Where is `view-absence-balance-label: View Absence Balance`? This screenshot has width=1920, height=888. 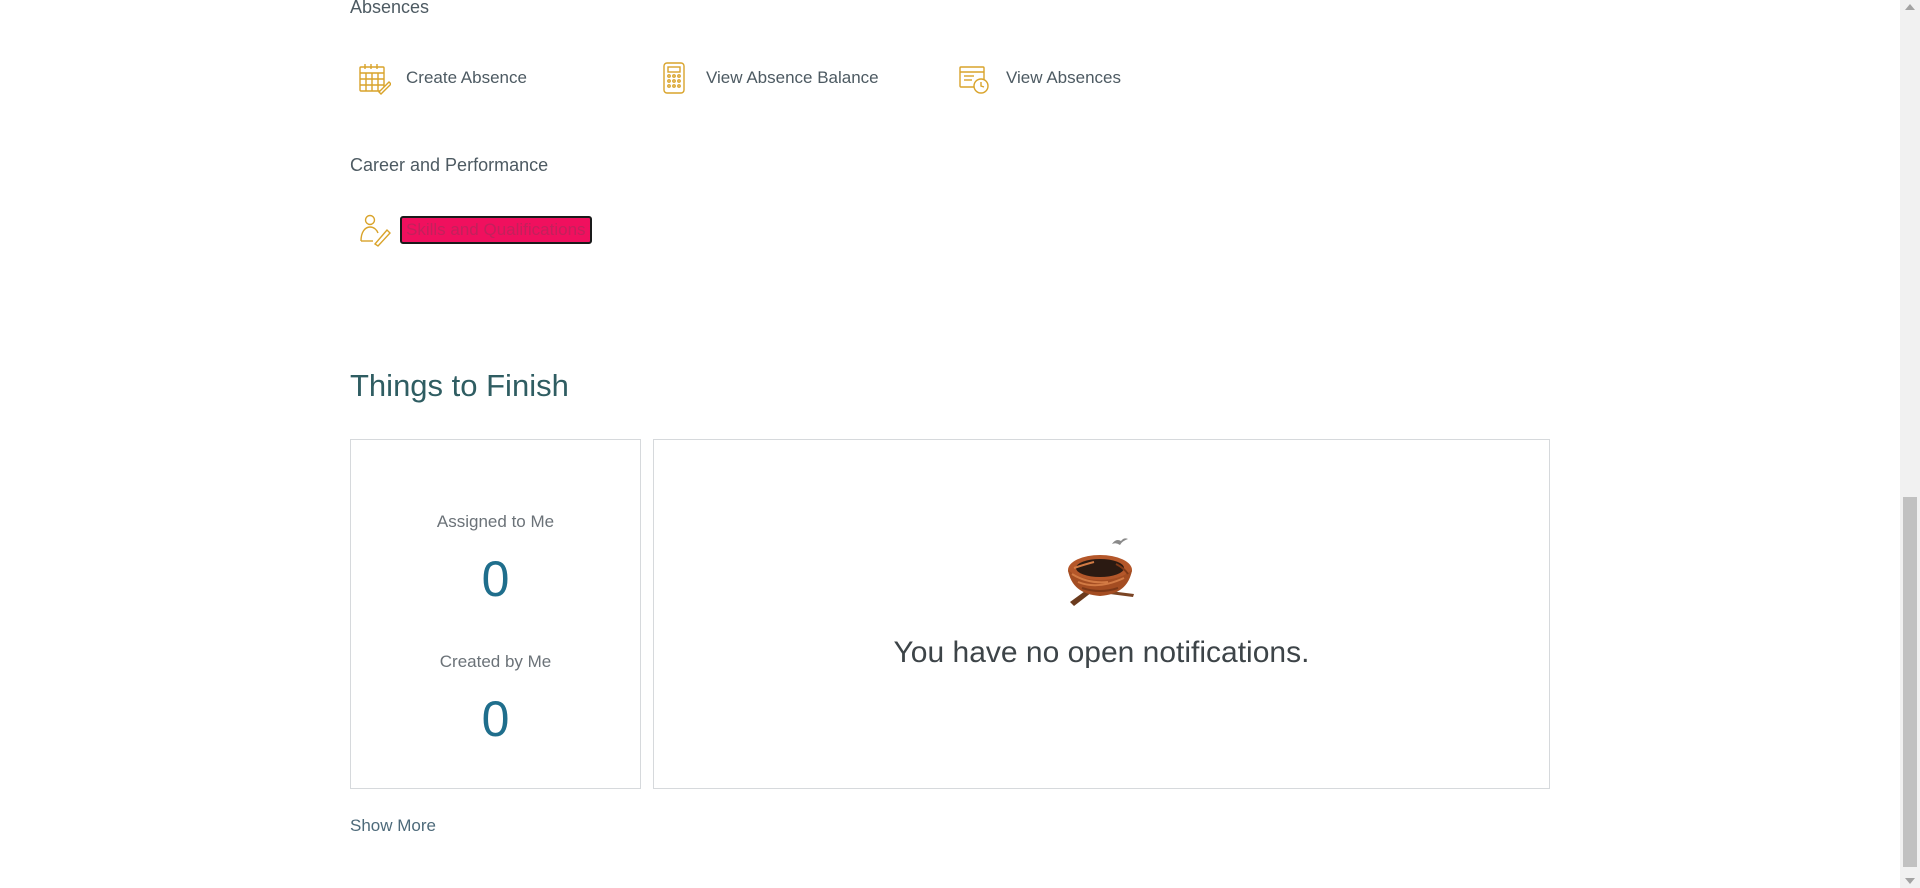 view-absence-balance-label: View Absence Balance is located at coordinates (792, 77).